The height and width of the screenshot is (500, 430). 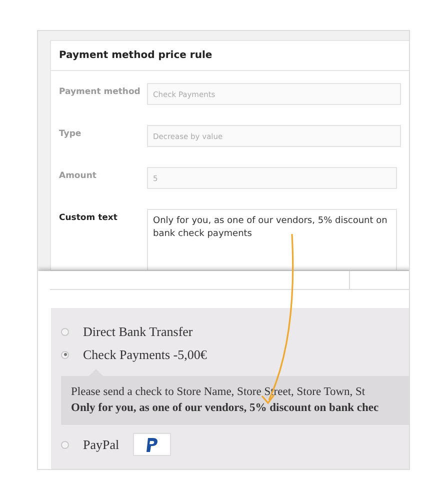 I want to click on method-label: PayPal, so click(x=101, y=444).